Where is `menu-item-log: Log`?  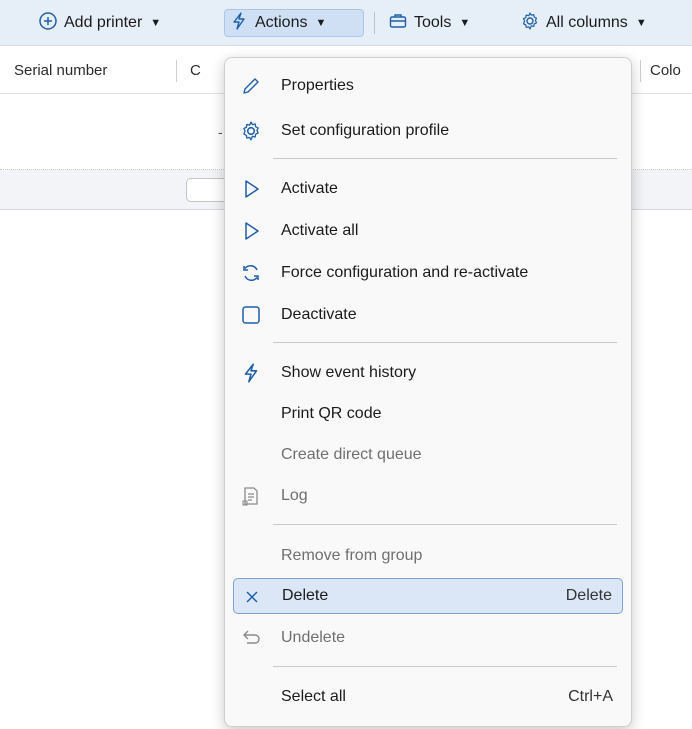 menu-item-log: Log is located at coordinates (428, 496).